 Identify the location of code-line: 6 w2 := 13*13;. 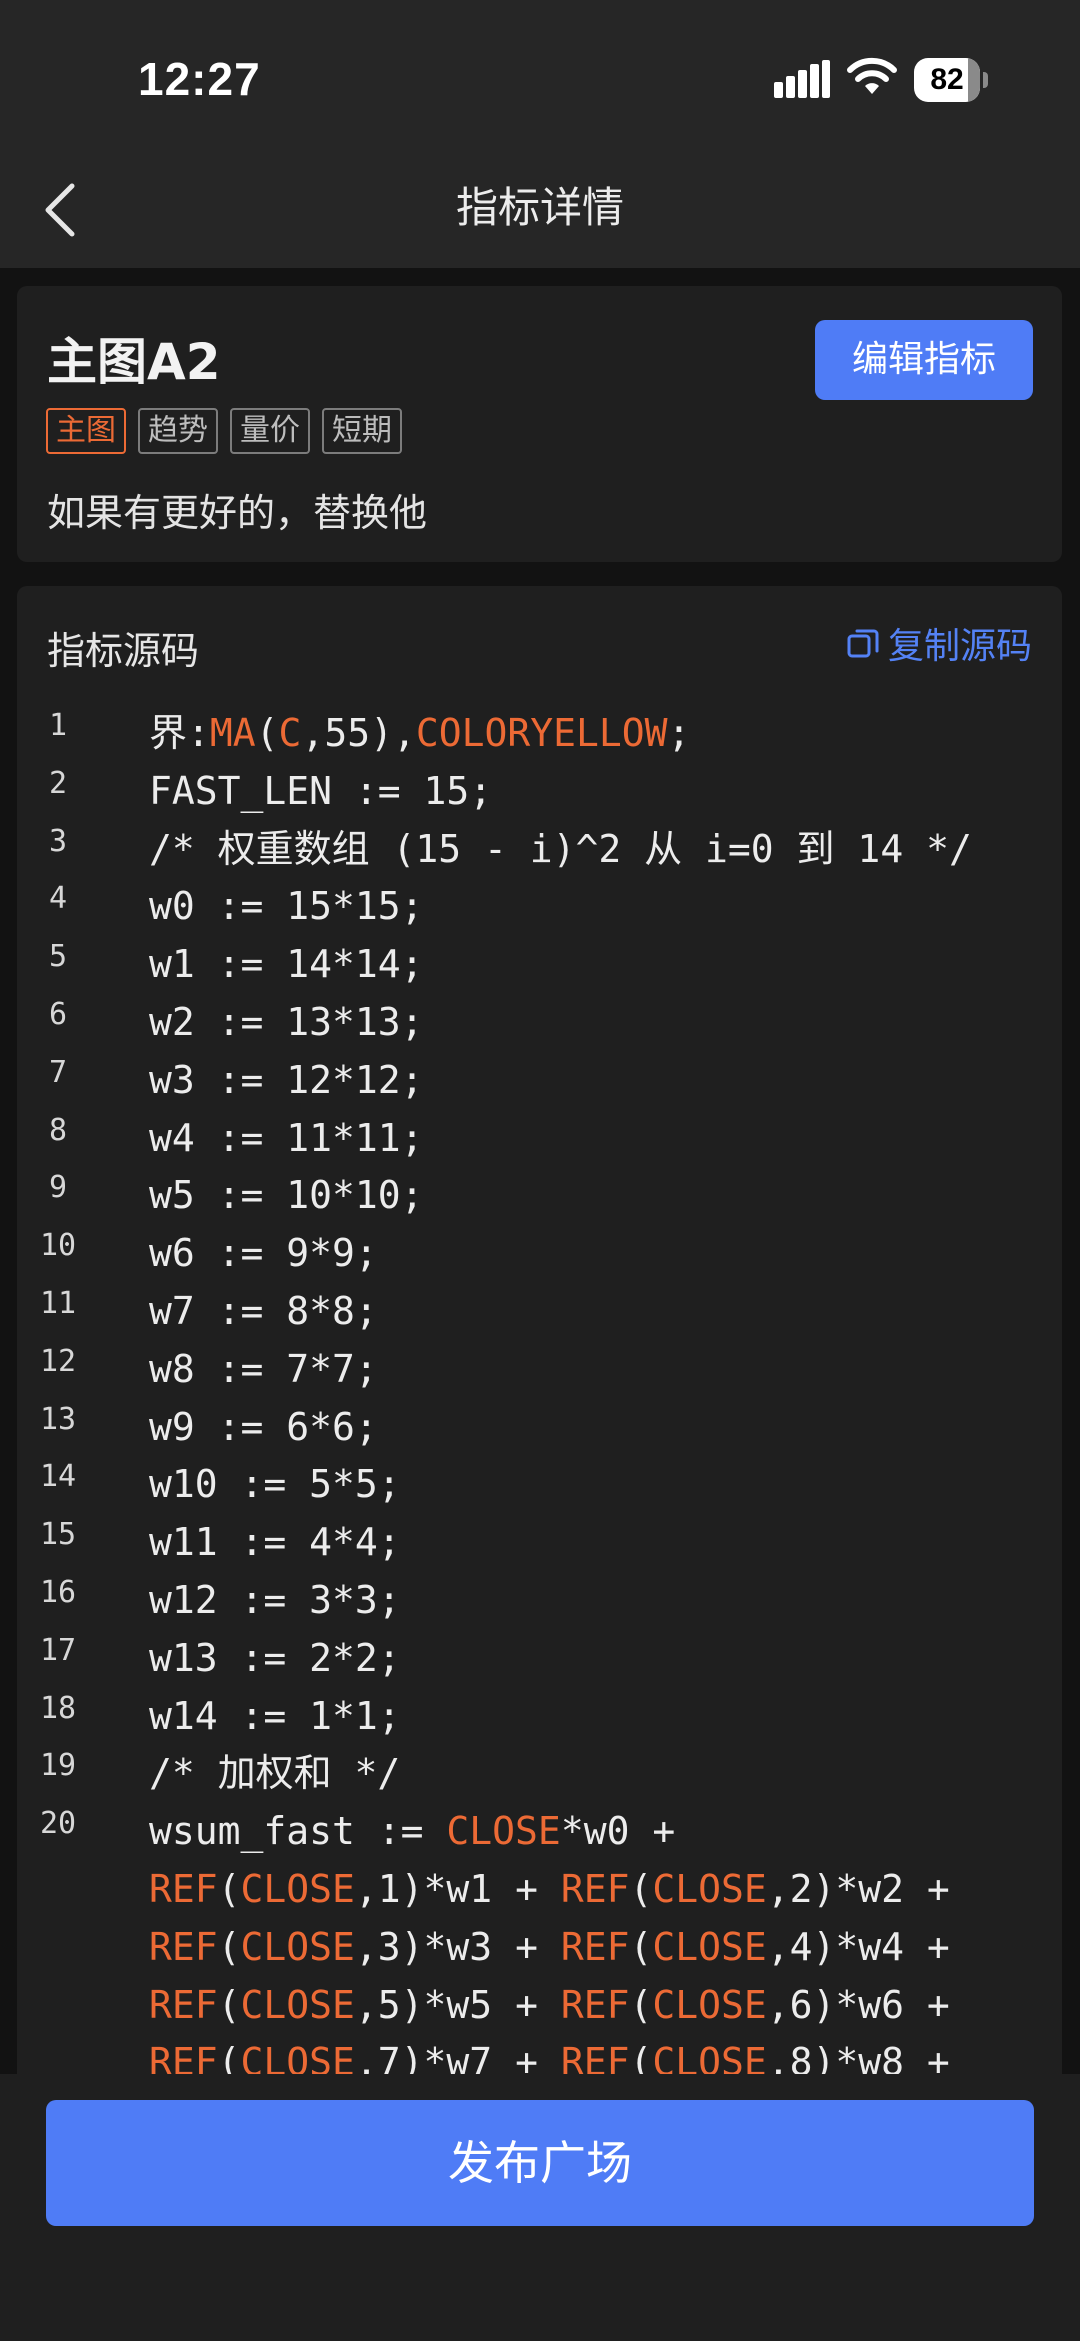
(539, 1022).